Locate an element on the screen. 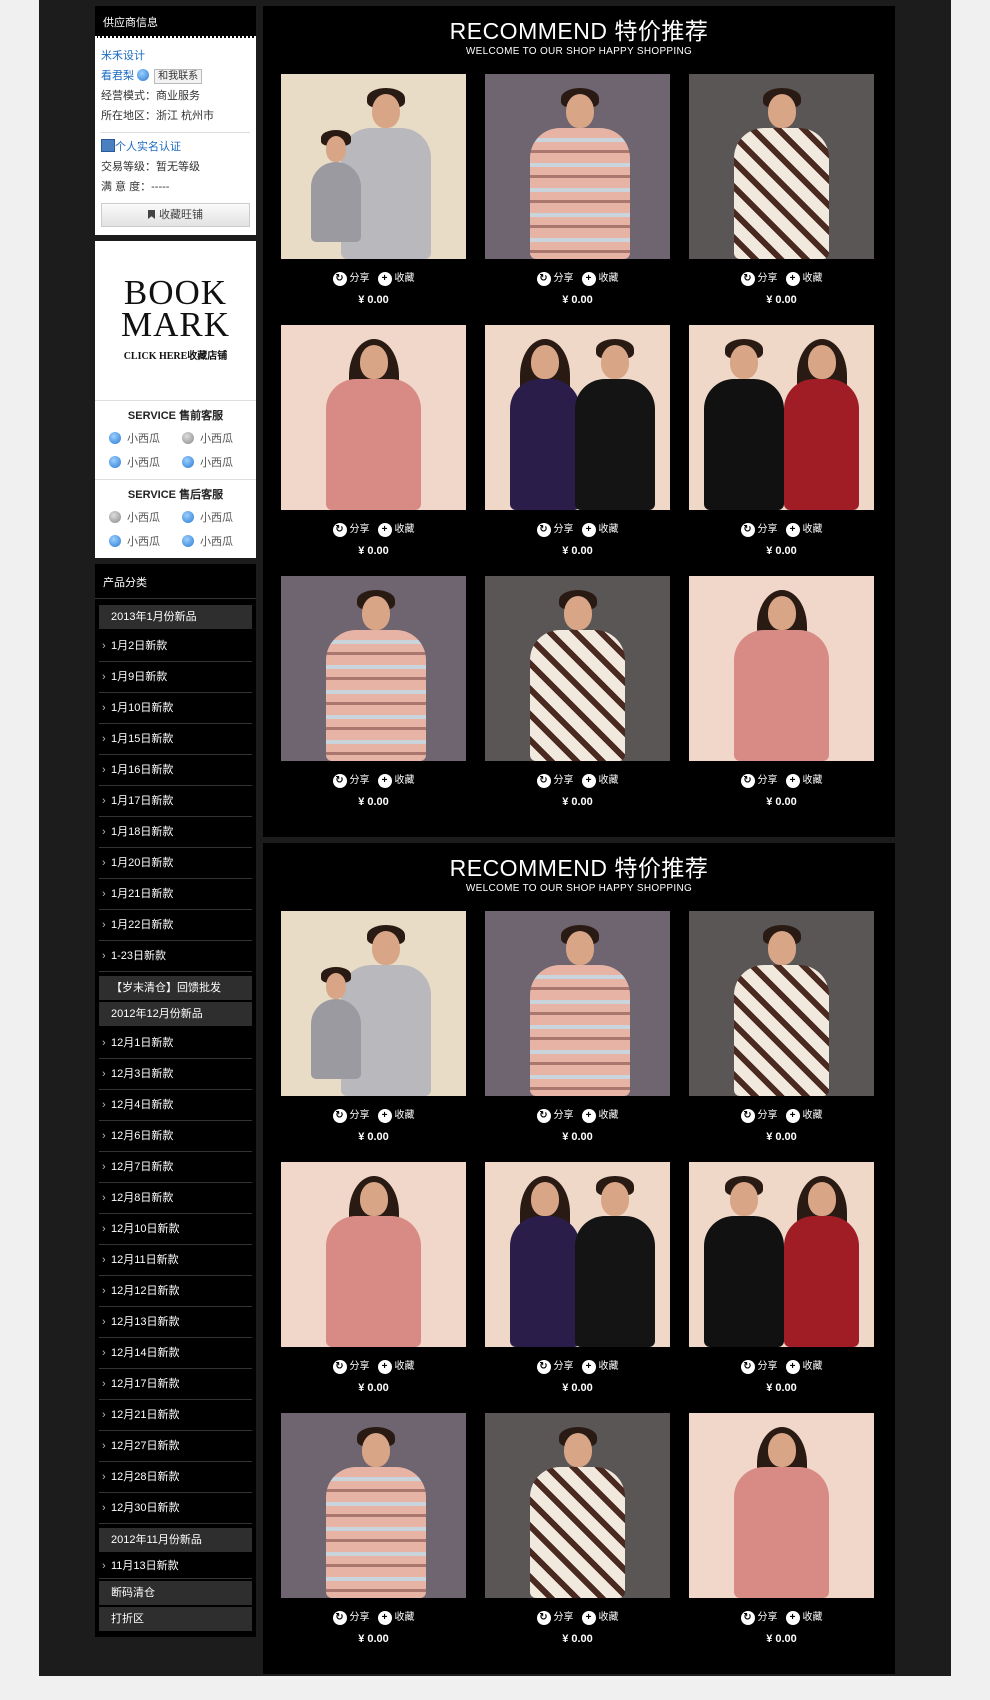  certification-link: 个人实名认证 is located at coordinates (148, 147).